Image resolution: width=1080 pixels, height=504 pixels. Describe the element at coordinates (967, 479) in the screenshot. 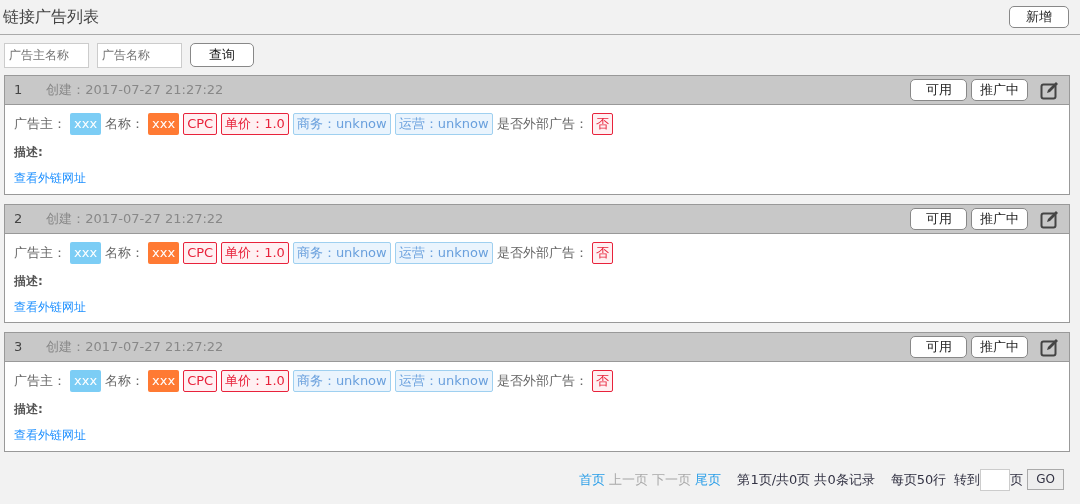

I see `goto-label: 转到` at that location.